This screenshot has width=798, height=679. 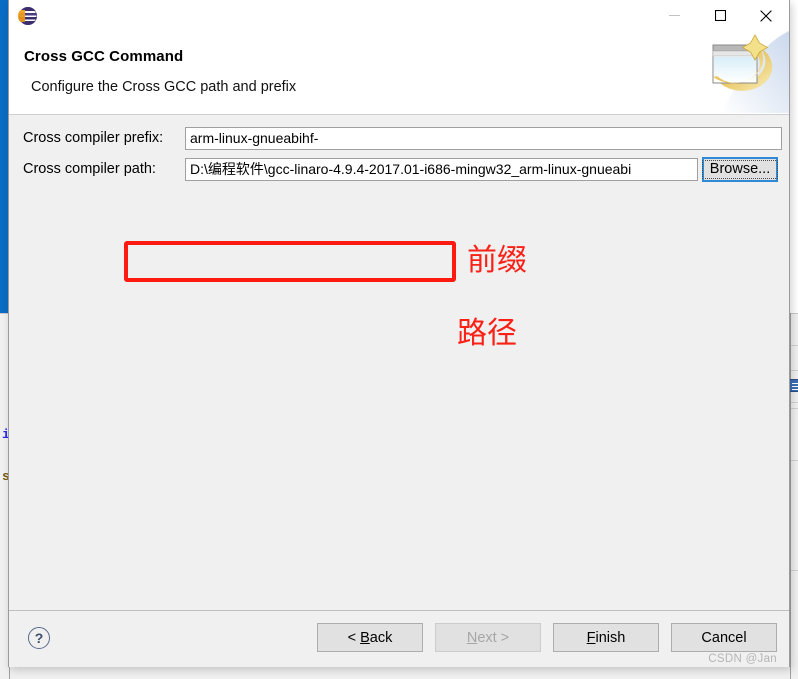 I want to click on minimize-button, so click(x=674, y=15).